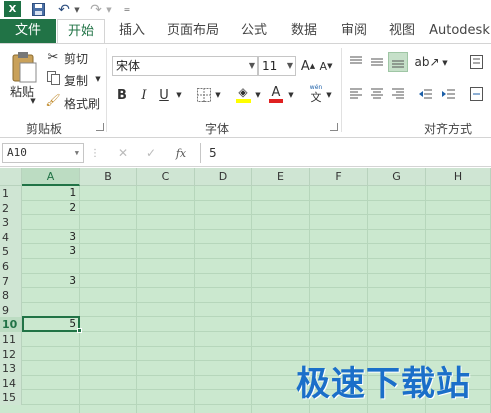 This screenshot has height=413, width=491. What do you see at coordinates (79, 330) in the screenshot?
I see `fill-handle` at bounding box center [79, 330].